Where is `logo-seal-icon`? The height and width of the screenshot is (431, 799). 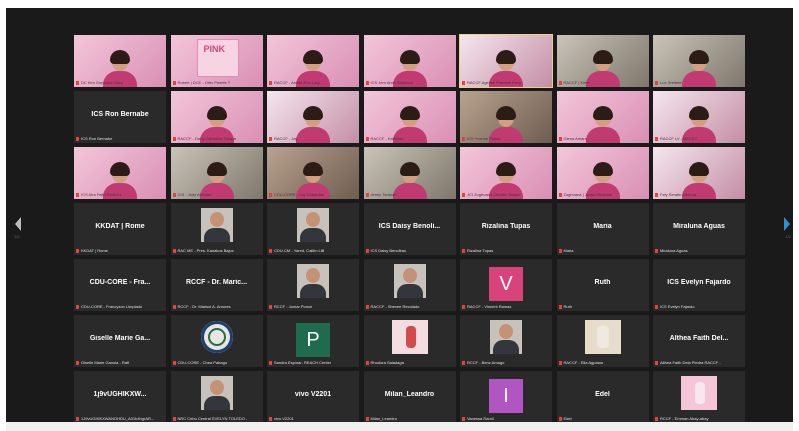
logo-seal-icon is located at coordinates (216, 337).